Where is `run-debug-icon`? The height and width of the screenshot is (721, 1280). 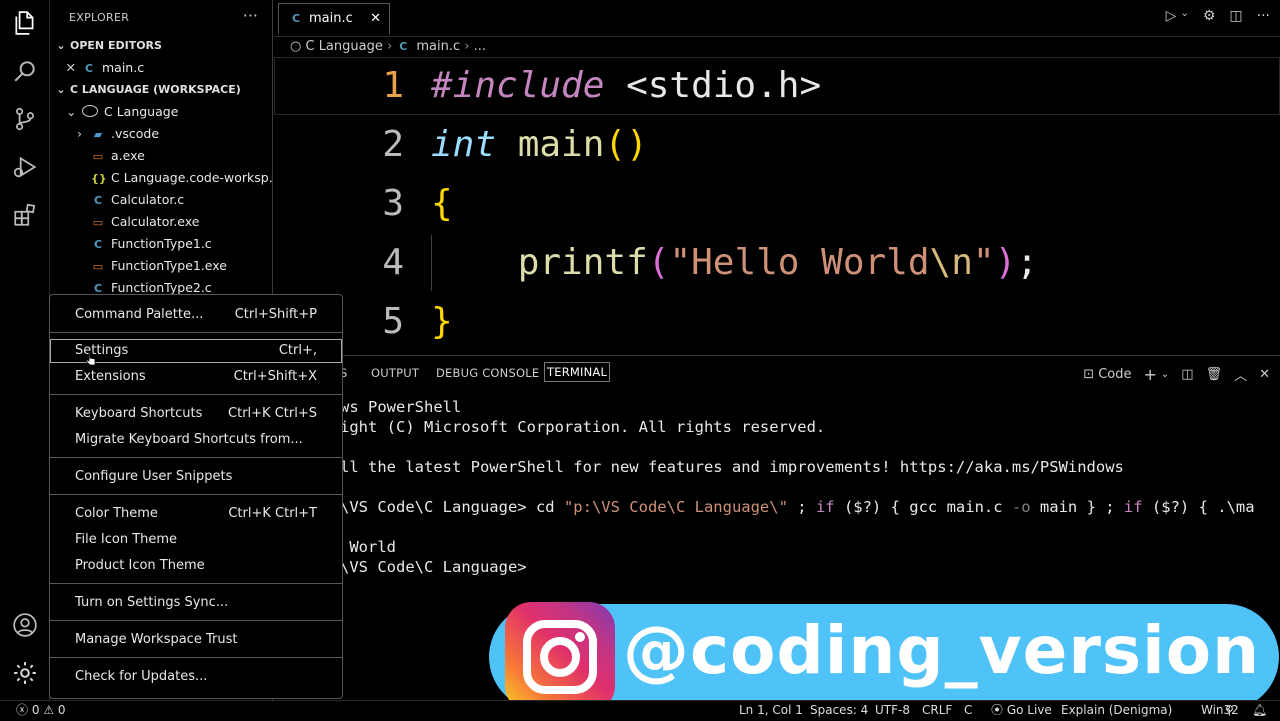 run-debug-icon is located at coordinates (25, 167).